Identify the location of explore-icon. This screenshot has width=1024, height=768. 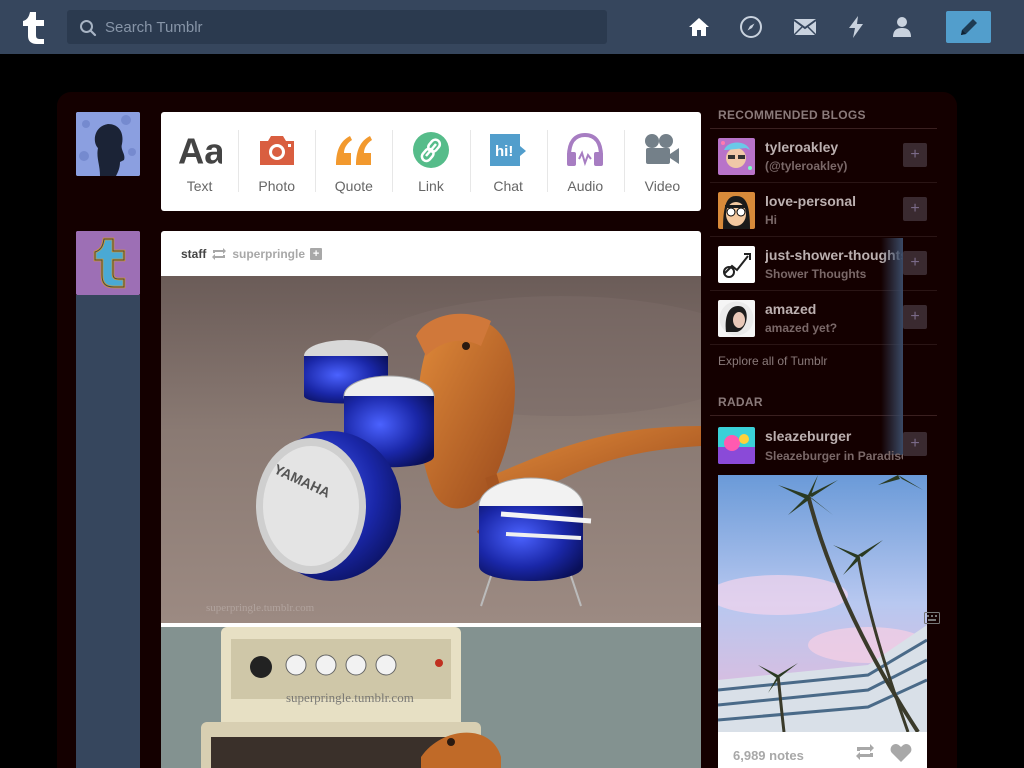
(751, 27).